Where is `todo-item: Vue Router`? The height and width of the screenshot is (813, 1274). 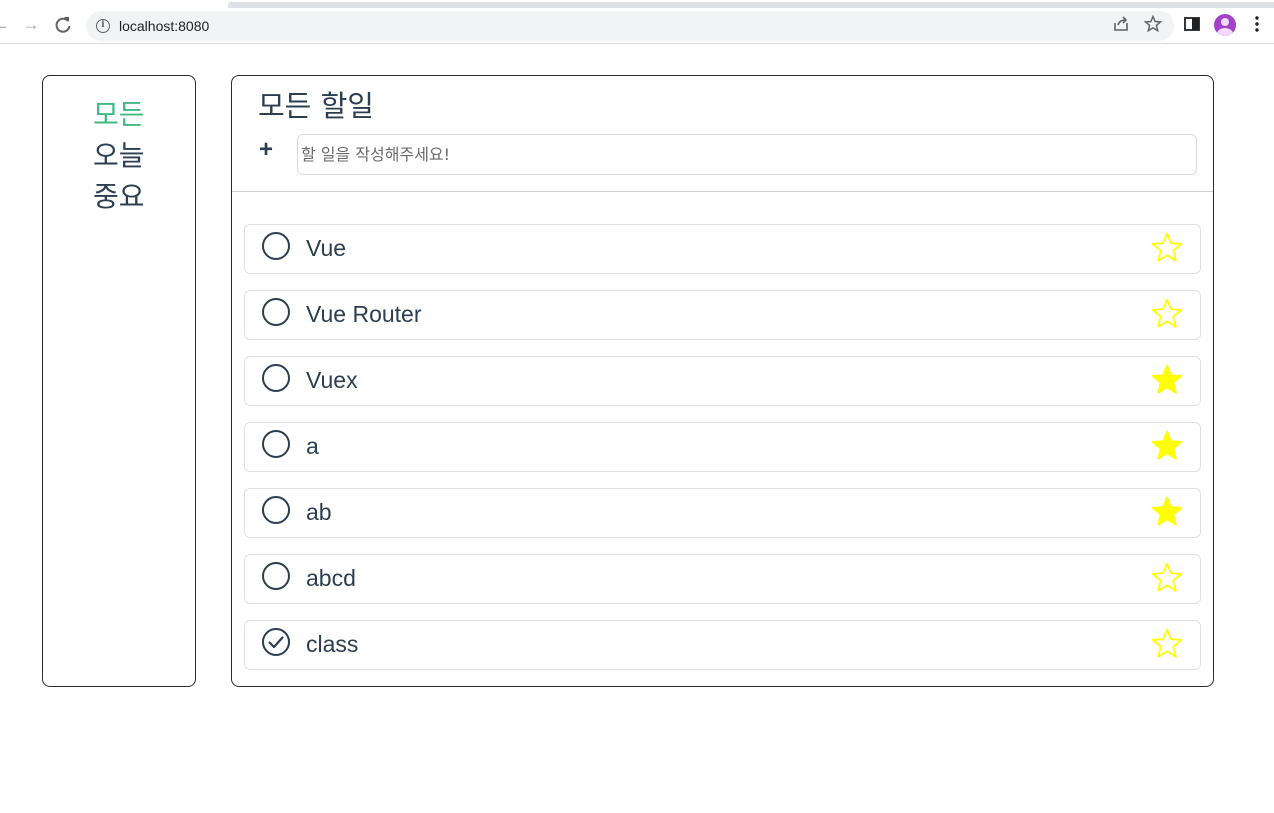
todo-item: Vue Router is located at coordinates (722, 315).